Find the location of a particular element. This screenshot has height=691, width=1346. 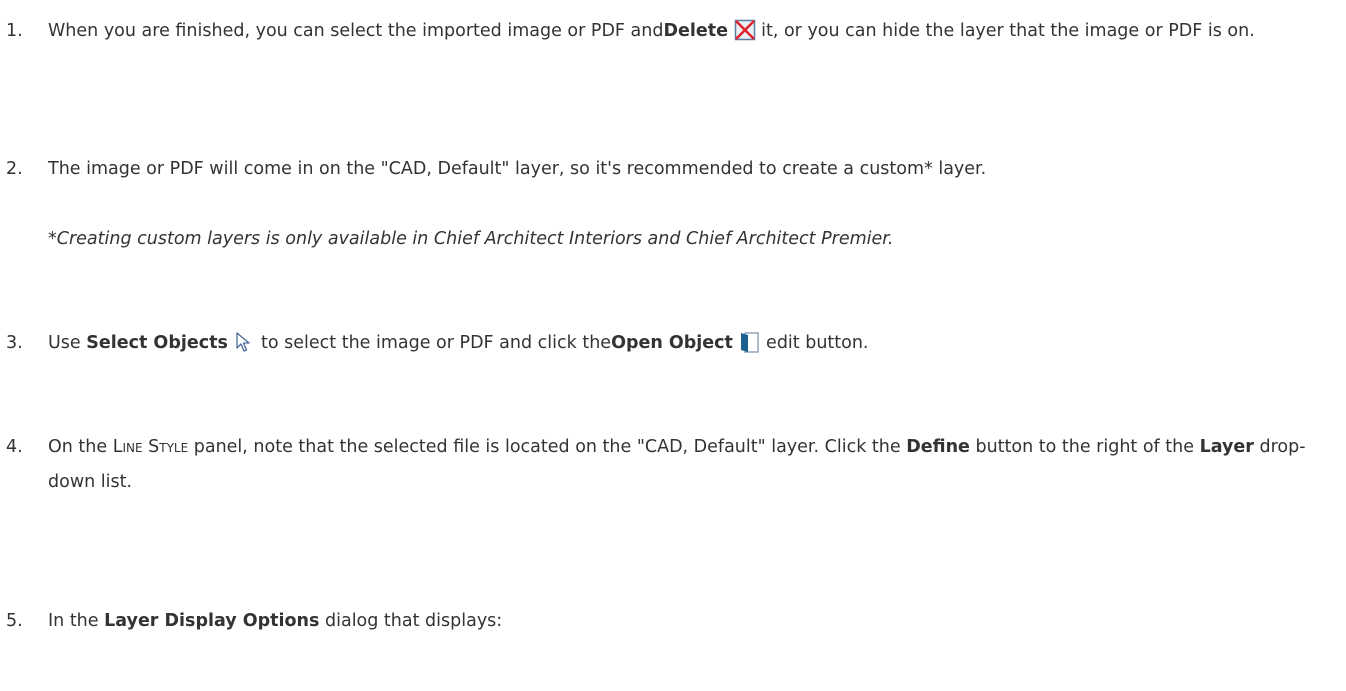

select-objects-label: Select Objects is located at coordinates (157, 343).